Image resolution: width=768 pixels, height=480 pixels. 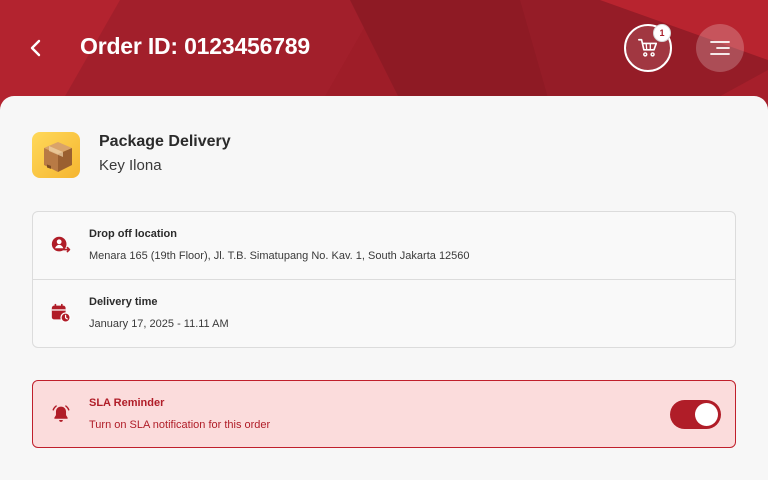 What do you see at coordinates (165, 141) in the screenshot?
I see `package-title: Package Delivery` at bounding box center [165, 141].